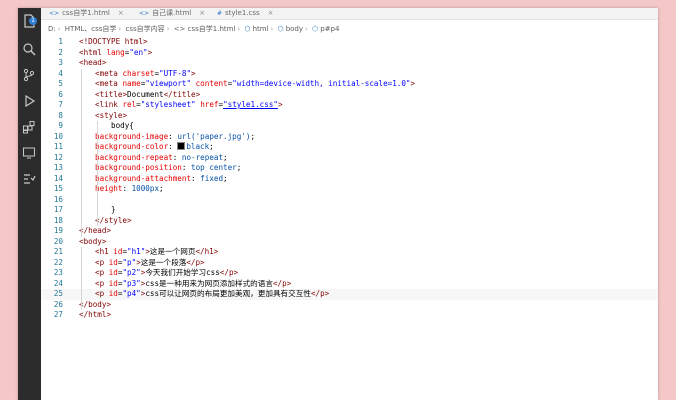 Image resolution: width=676 pixels, height=400 pixels. Describe the element at coordinates (168, 167) in the screenshot. I see `code-text: background-position: top center;` at that location.